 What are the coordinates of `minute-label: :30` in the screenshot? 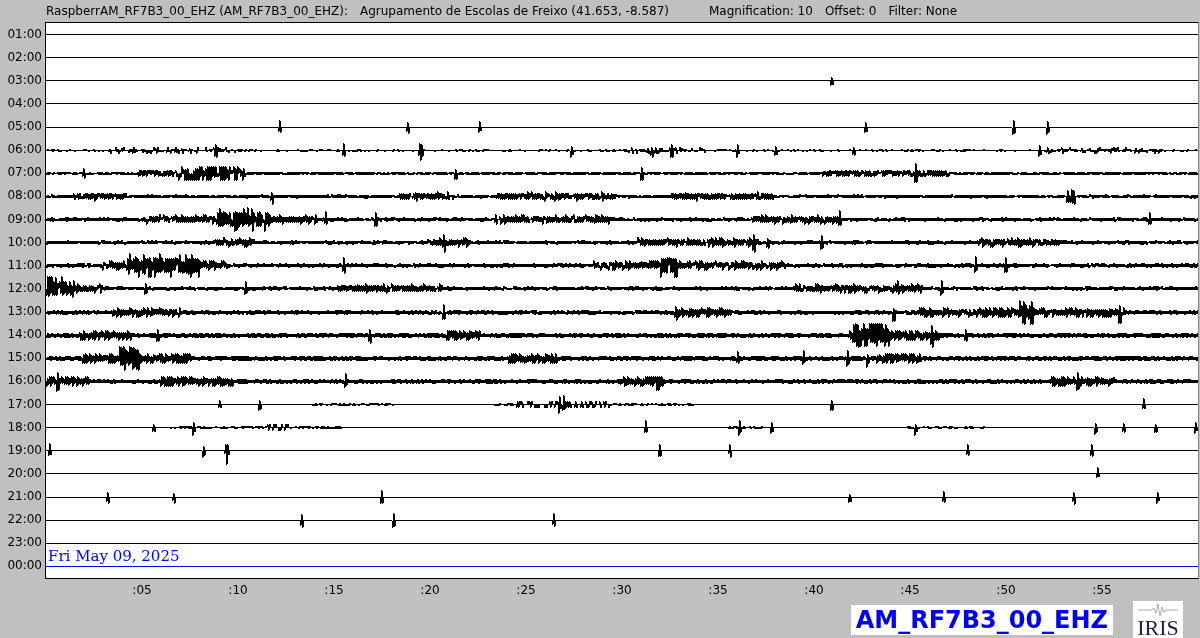 It's located at (622, 590).